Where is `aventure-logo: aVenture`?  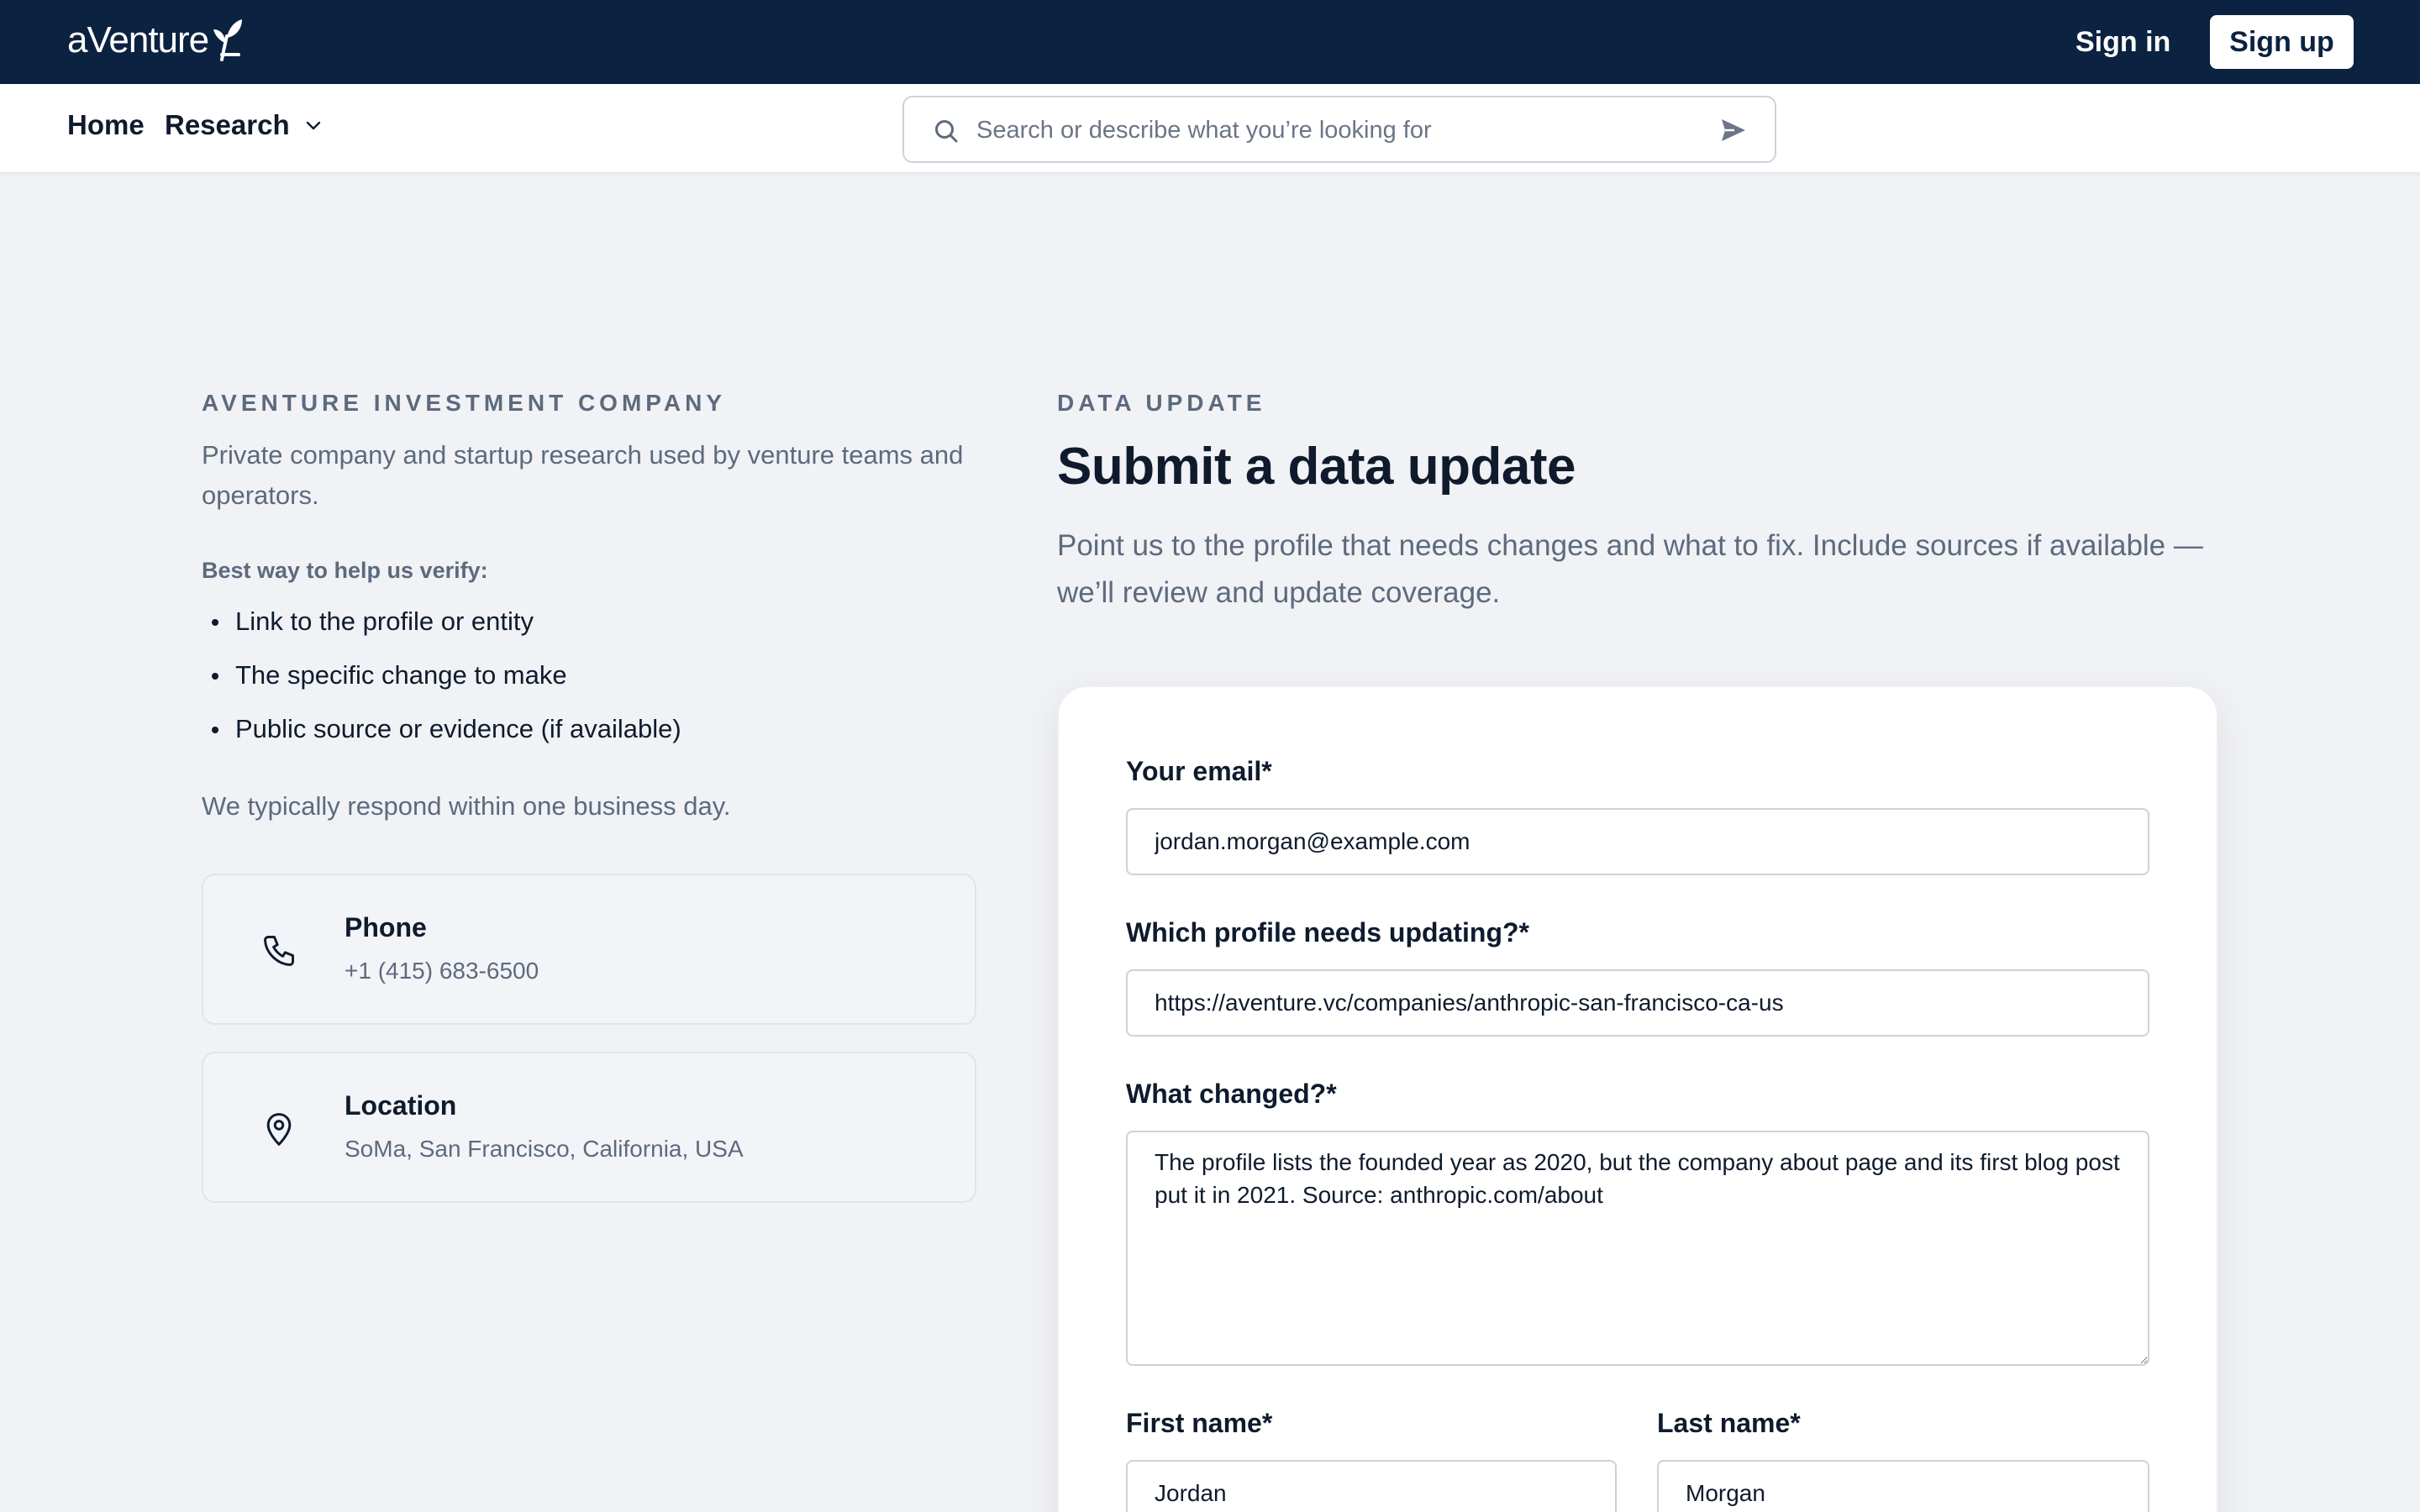
aventure-logo: aVenture is located at coordinates (155, 40).